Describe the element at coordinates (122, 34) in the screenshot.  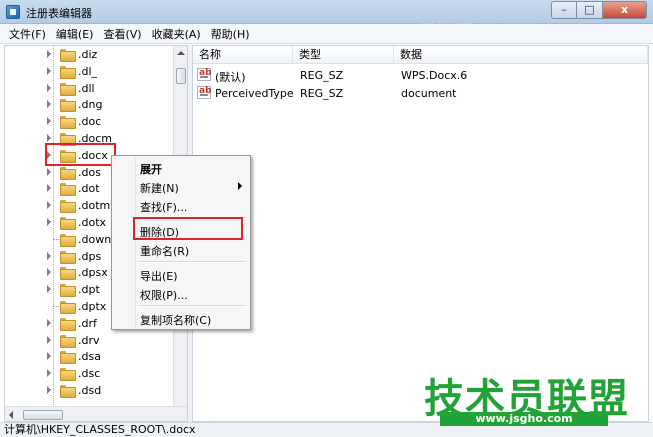
I see `menu-view: 查看(V)` at that location.